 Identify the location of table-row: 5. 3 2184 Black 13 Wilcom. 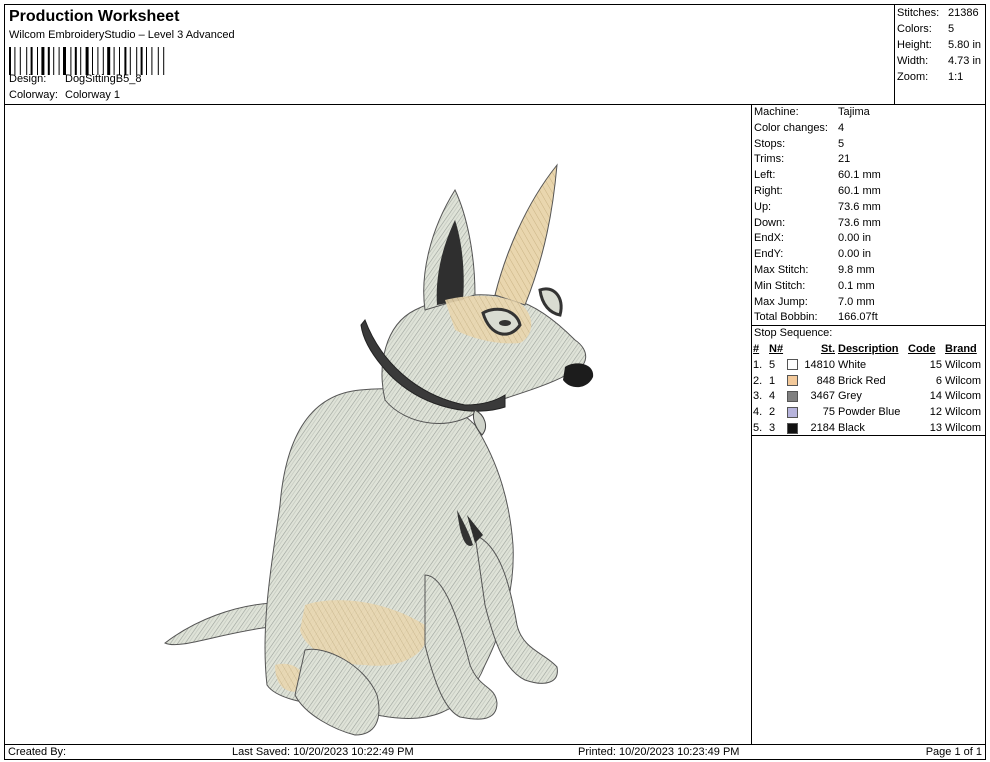
(867, 429).